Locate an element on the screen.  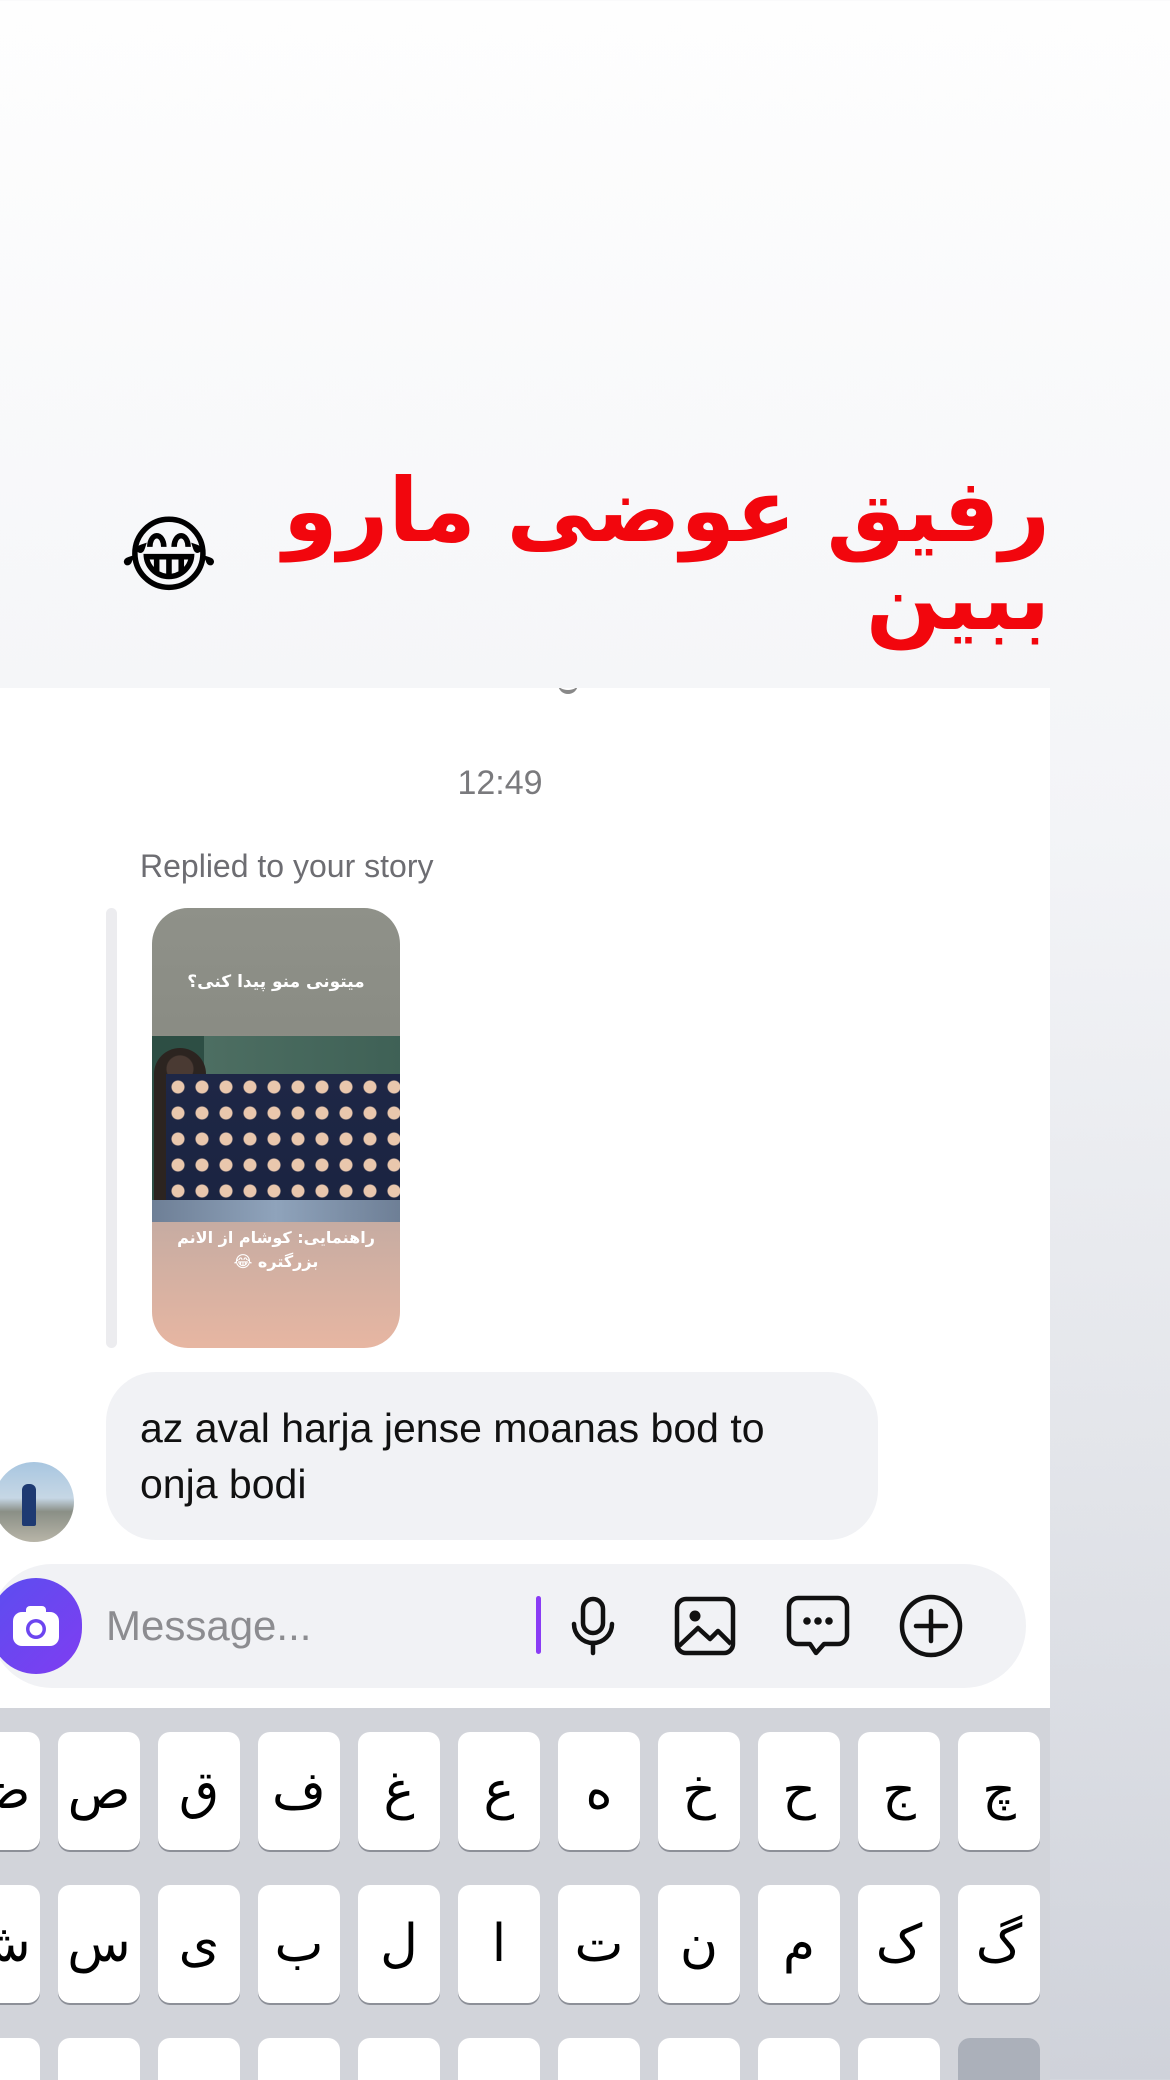
class-photo is located at coordinates (276, 1129).